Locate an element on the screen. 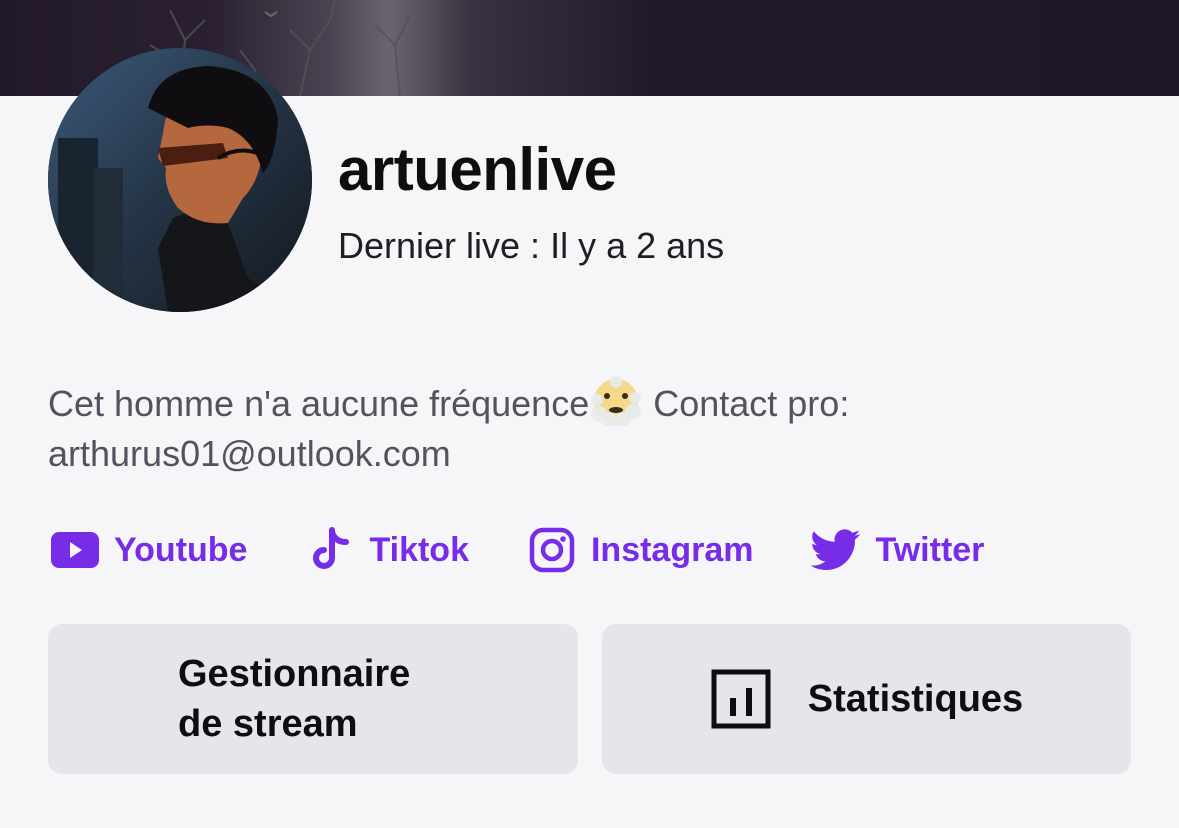  stream-manager-label: Gestionnaire de stream is located at coordinates (294, 699).